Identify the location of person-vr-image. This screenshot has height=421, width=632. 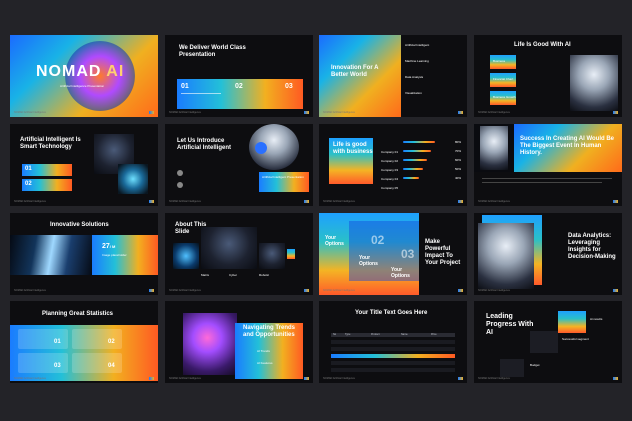
(210, 344).